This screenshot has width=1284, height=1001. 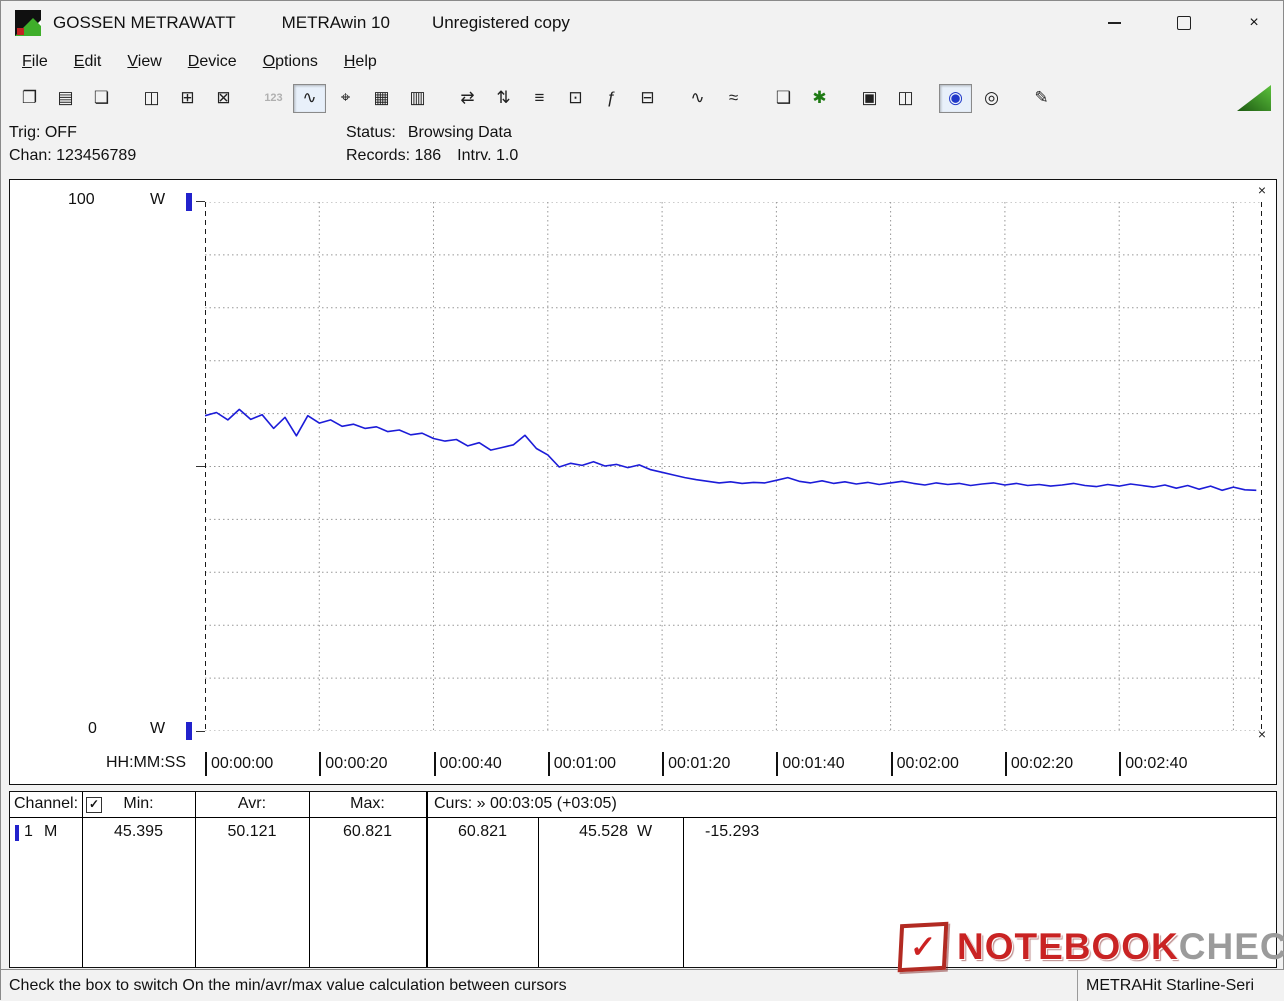 I want to click on watermark-text-secondary: CHECK, so click(x=1231, y=946).